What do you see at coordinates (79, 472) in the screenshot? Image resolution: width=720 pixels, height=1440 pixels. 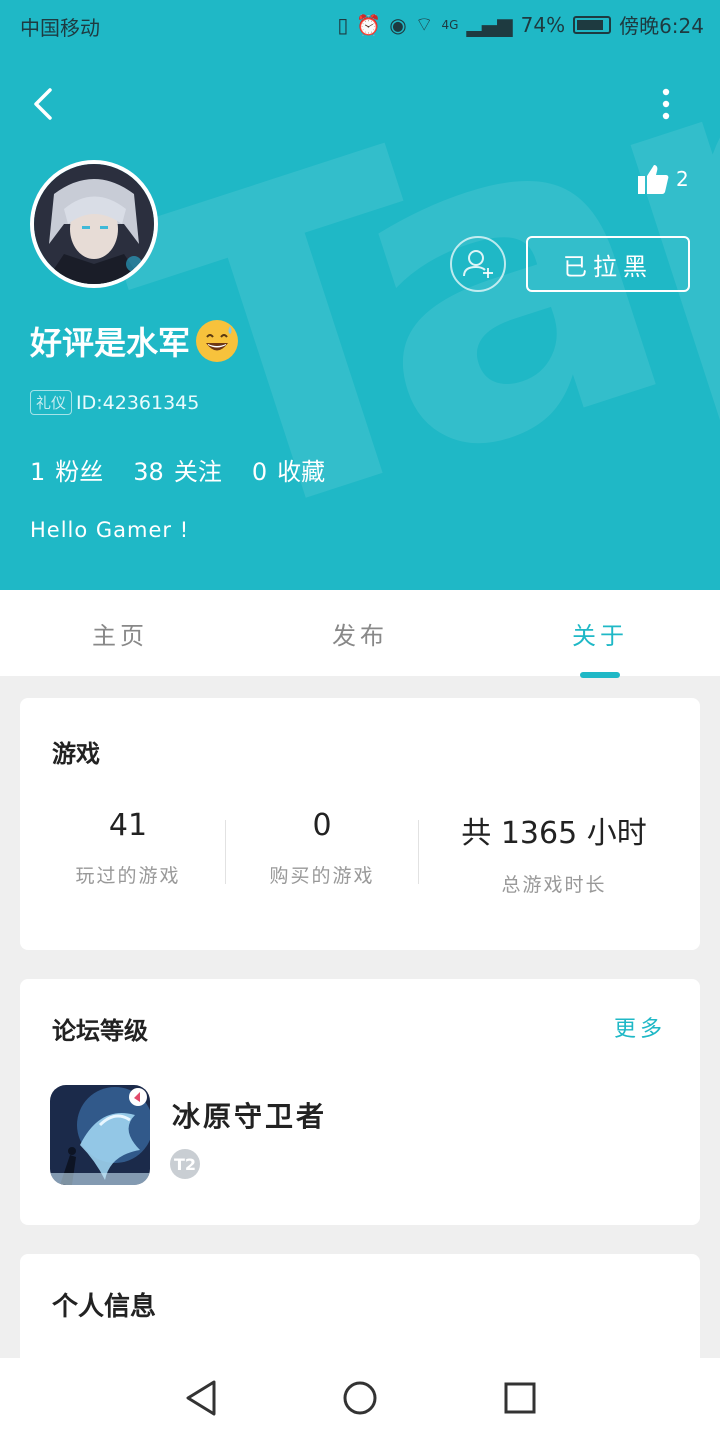 I see `followers-label: 粉丝` at bounding box center [79, 472].